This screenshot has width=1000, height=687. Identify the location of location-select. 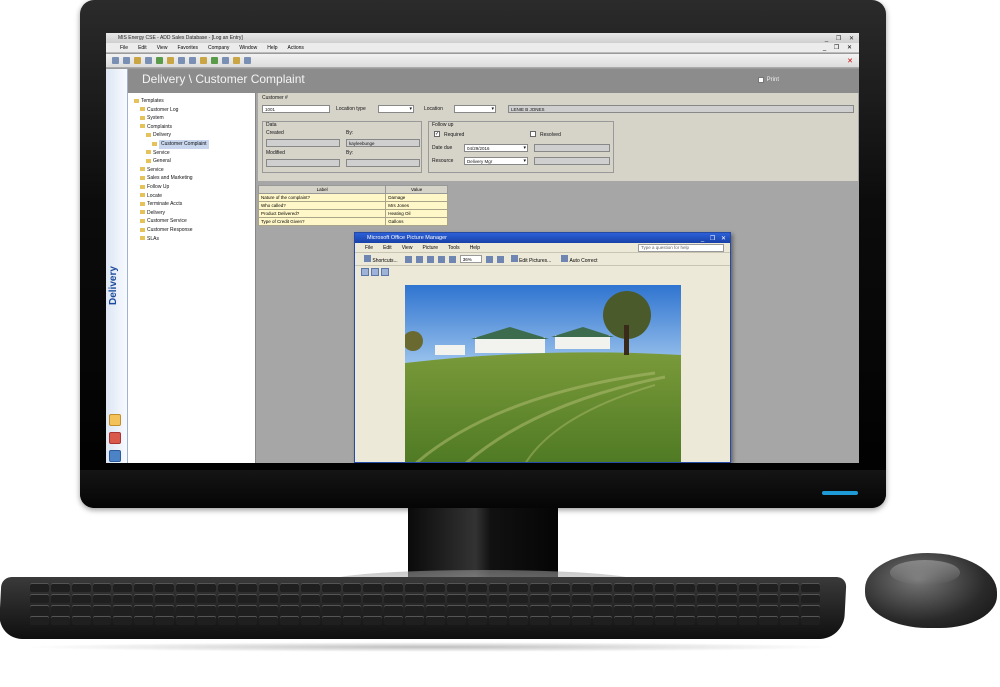
(475, 109).